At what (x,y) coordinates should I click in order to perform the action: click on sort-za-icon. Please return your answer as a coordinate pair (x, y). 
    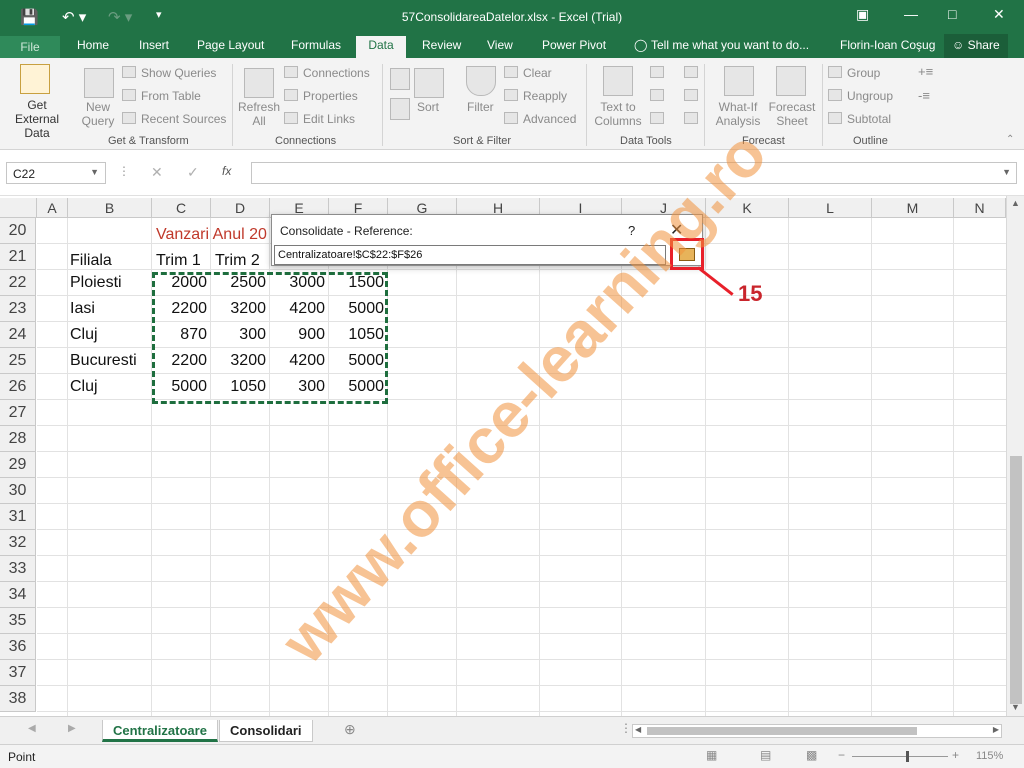
    Looking at the image, I should click on (400, 109).